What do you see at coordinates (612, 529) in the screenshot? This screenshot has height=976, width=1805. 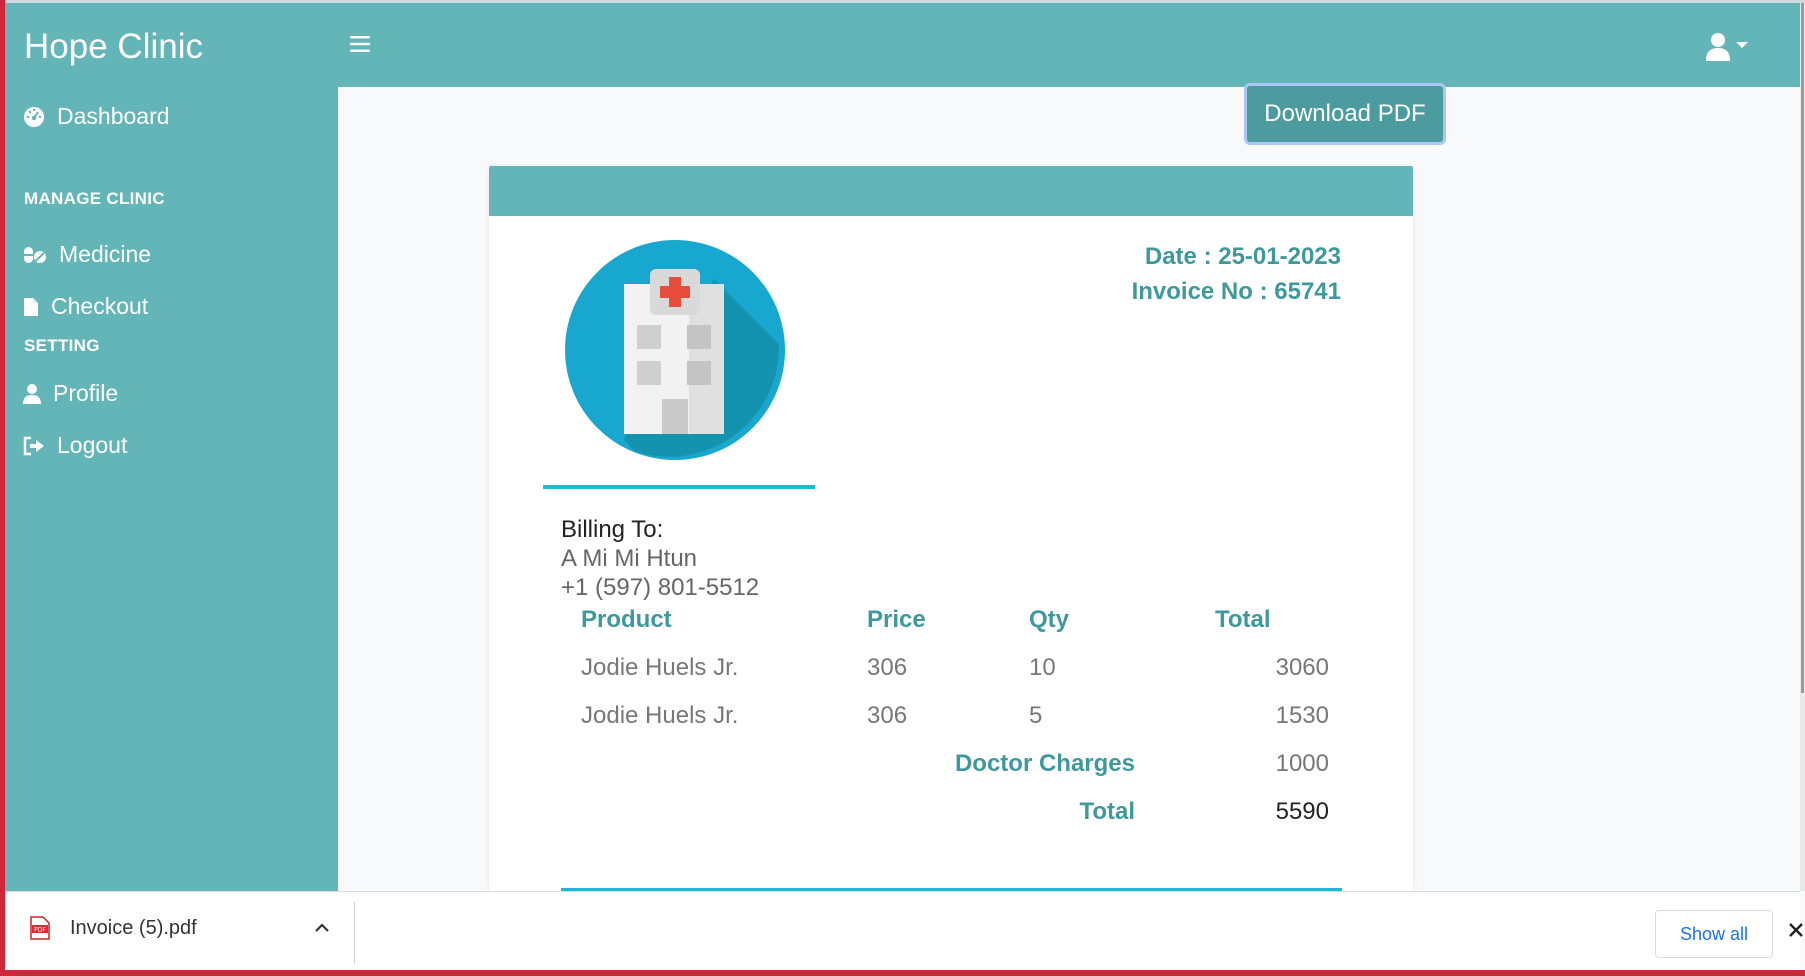 I see `billing-label: Billing To:` at bounding box center [612, 529].